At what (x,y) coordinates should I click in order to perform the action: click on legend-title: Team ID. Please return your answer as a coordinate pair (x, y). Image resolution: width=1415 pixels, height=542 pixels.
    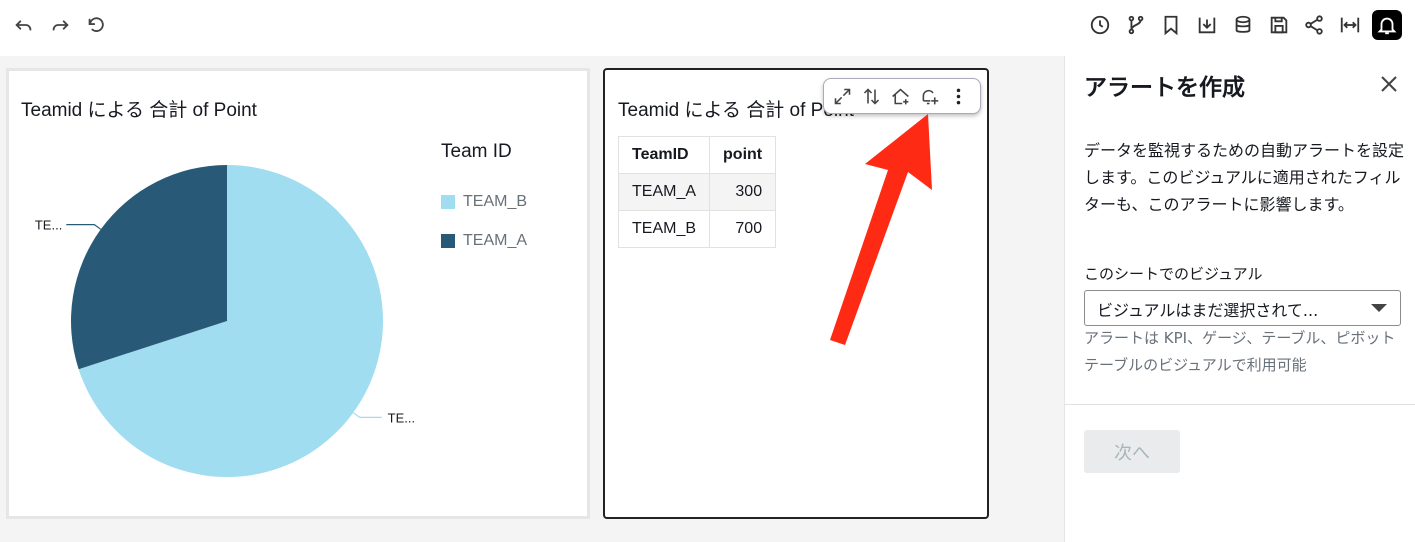
    Looking at the image, I should click on (476, 151).